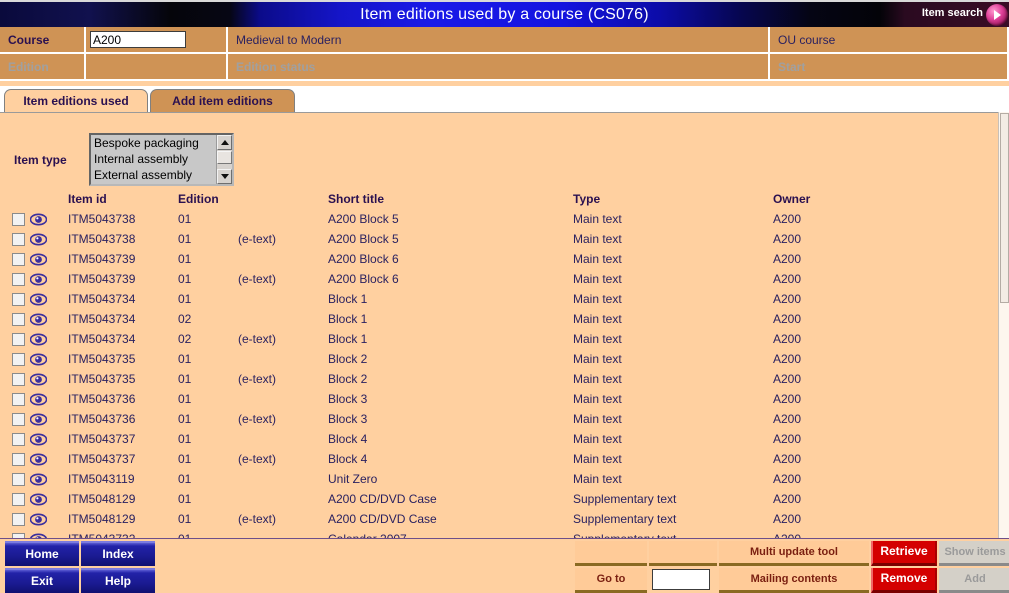 The height and width of the screenshot is (593, 1009). Describe the element at coordinates (681, 579) in the screenshot. I see `go-to-input` at that location.